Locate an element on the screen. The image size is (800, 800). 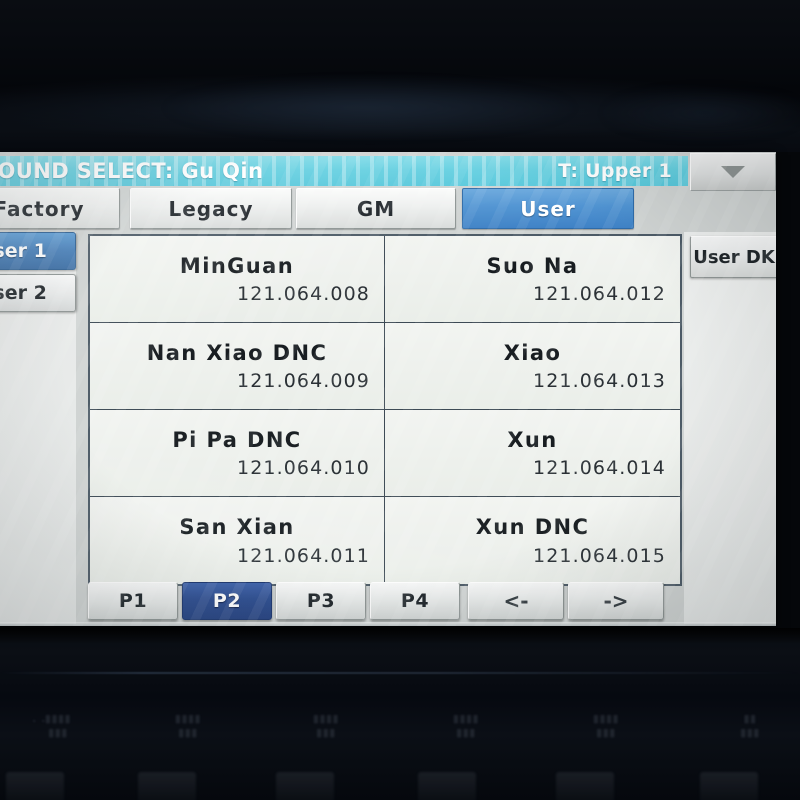
sound-name: Suo Na is located at coordinates (532, 265).